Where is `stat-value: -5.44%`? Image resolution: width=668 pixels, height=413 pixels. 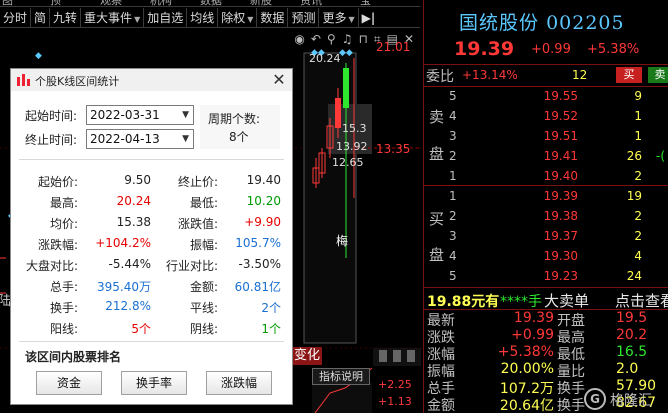 stat-value: -5.44% is located at coordinates (129, 264).